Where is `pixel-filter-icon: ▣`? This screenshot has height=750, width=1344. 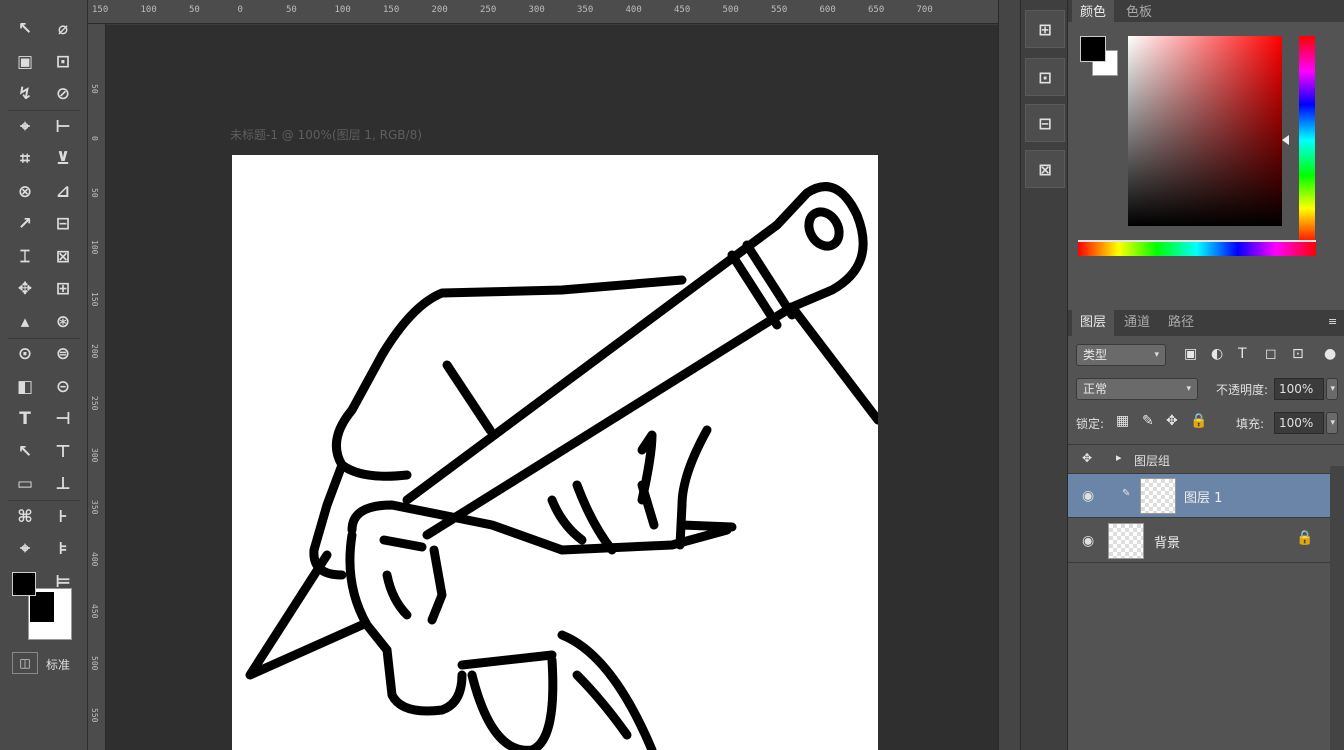
pixel-filter-icon: ▣ is located at coordinates (1190, 354).